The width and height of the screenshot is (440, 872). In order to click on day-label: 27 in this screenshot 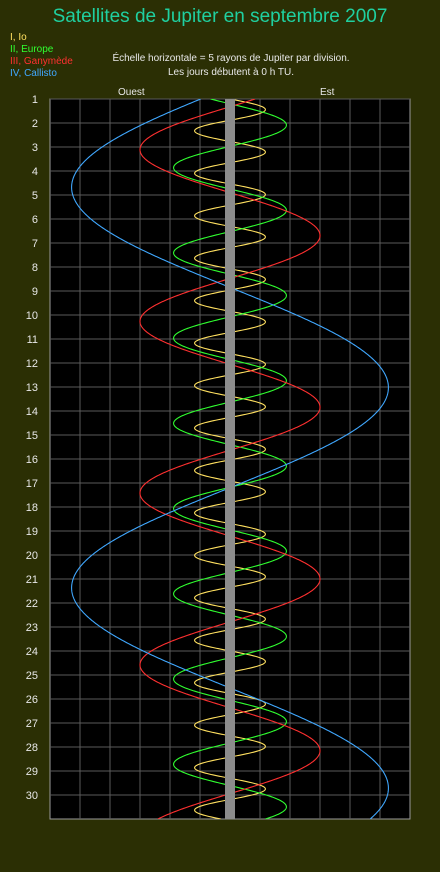, I will do `click(32, 724)`.